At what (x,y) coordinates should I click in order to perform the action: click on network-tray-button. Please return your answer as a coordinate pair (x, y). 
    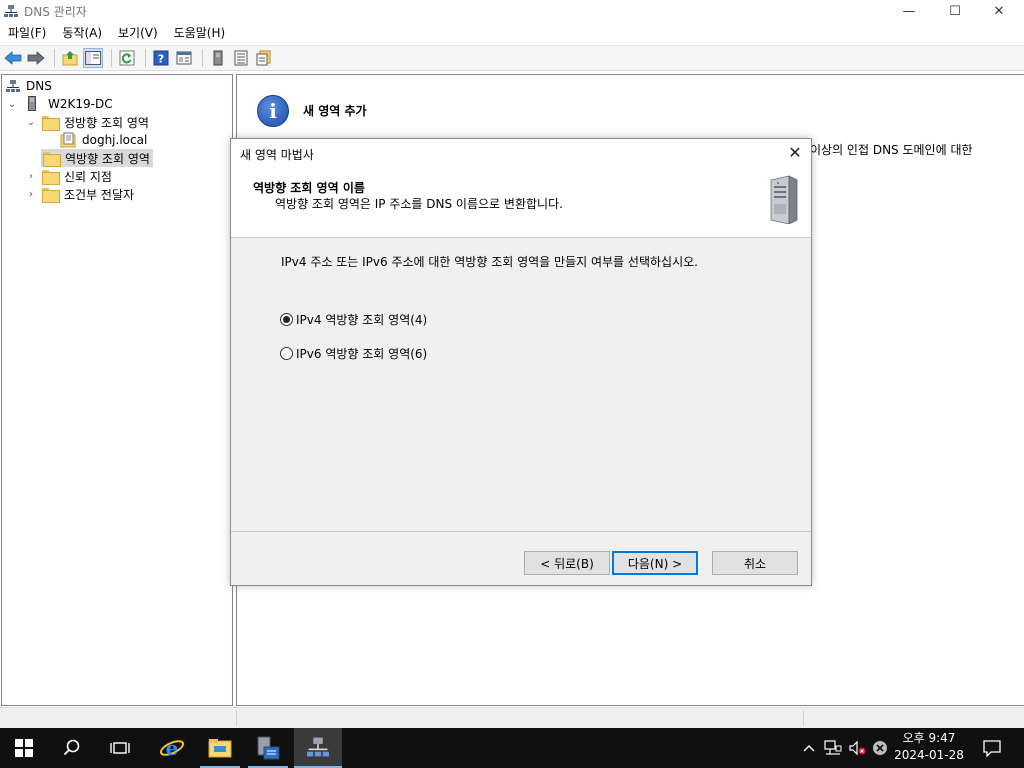
    Looking at the image, I should click on (833, 748).